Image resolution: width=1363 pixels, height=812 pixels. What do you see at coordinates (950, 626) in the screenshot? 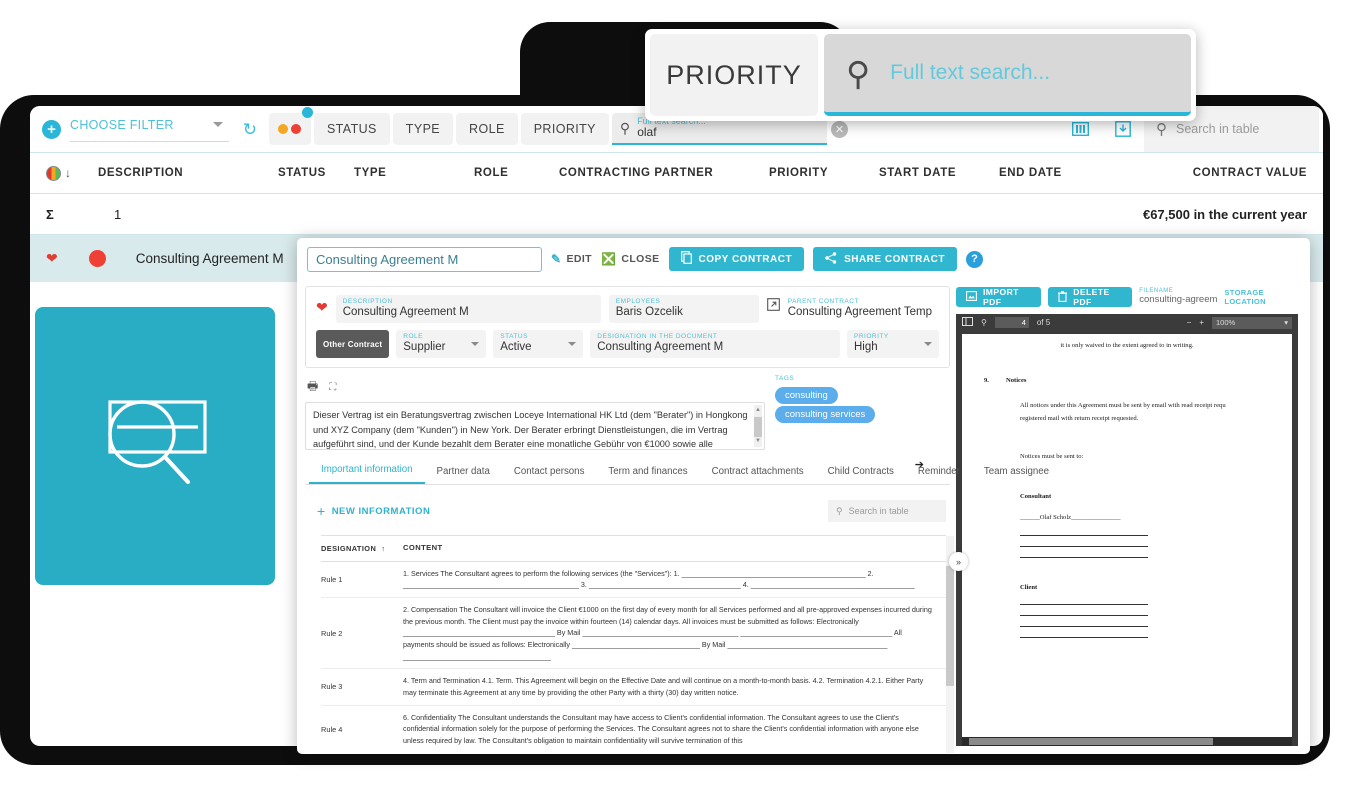
I see `info-table-scroll-thumb` at bounding box center [950, 626].